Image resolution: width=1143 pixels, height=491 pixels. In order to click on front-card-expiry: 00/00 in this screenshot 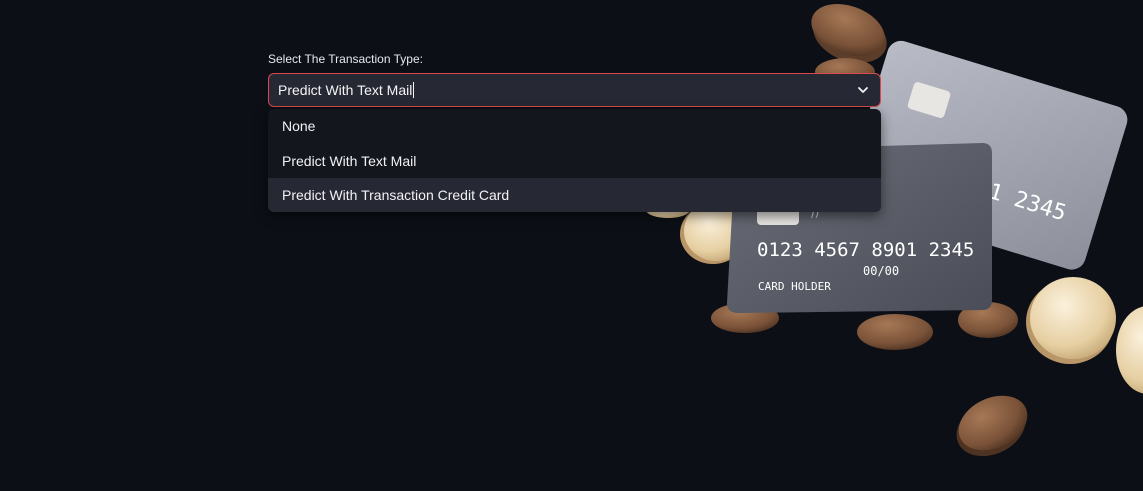, I will do `click(881, 271)`.